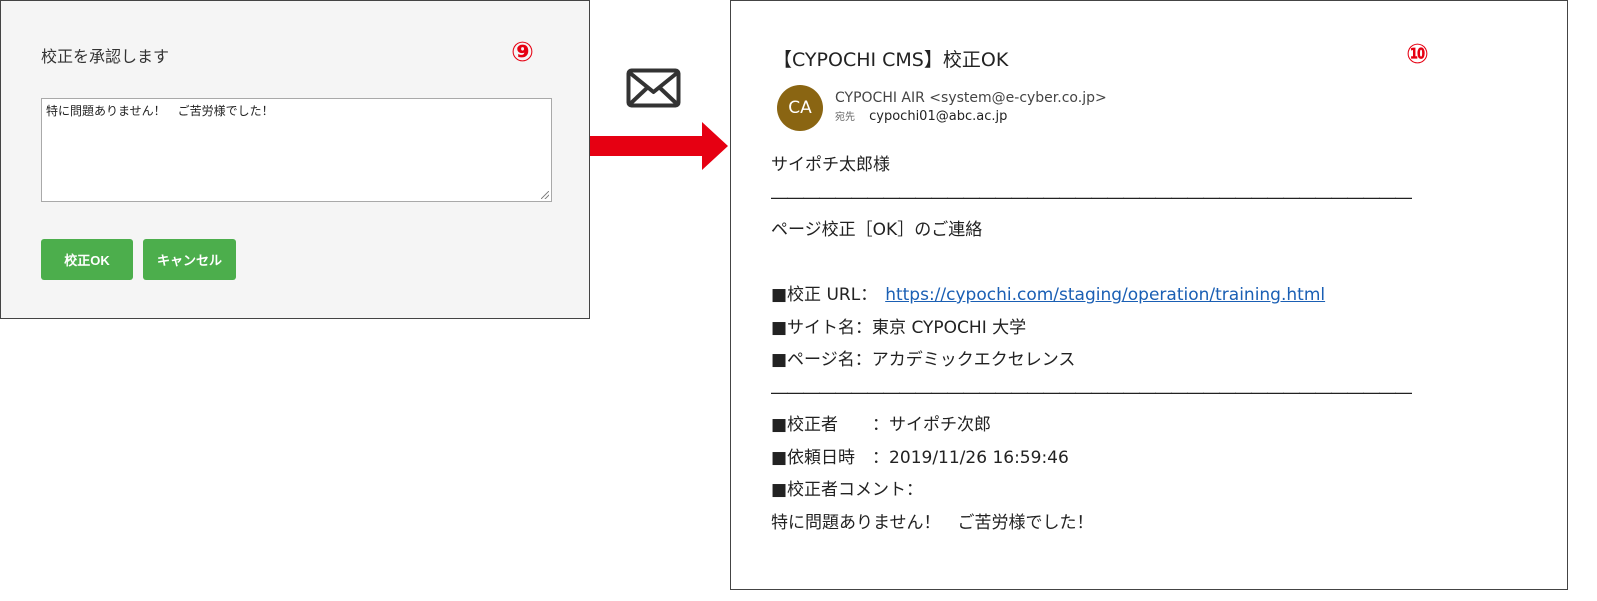 The width and height of the screenshot is (1597, 601). I want to click on resize-grip-icon, so click(545, 195).